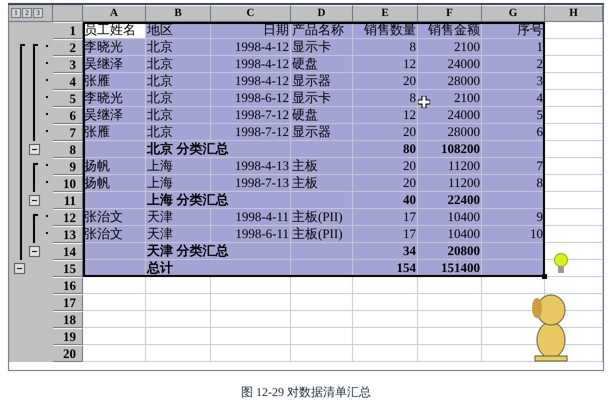 The image size is (612, 401). Describe the element at coordinates (68, 166) in the screenshot. I see `row-header: 9` at that location.